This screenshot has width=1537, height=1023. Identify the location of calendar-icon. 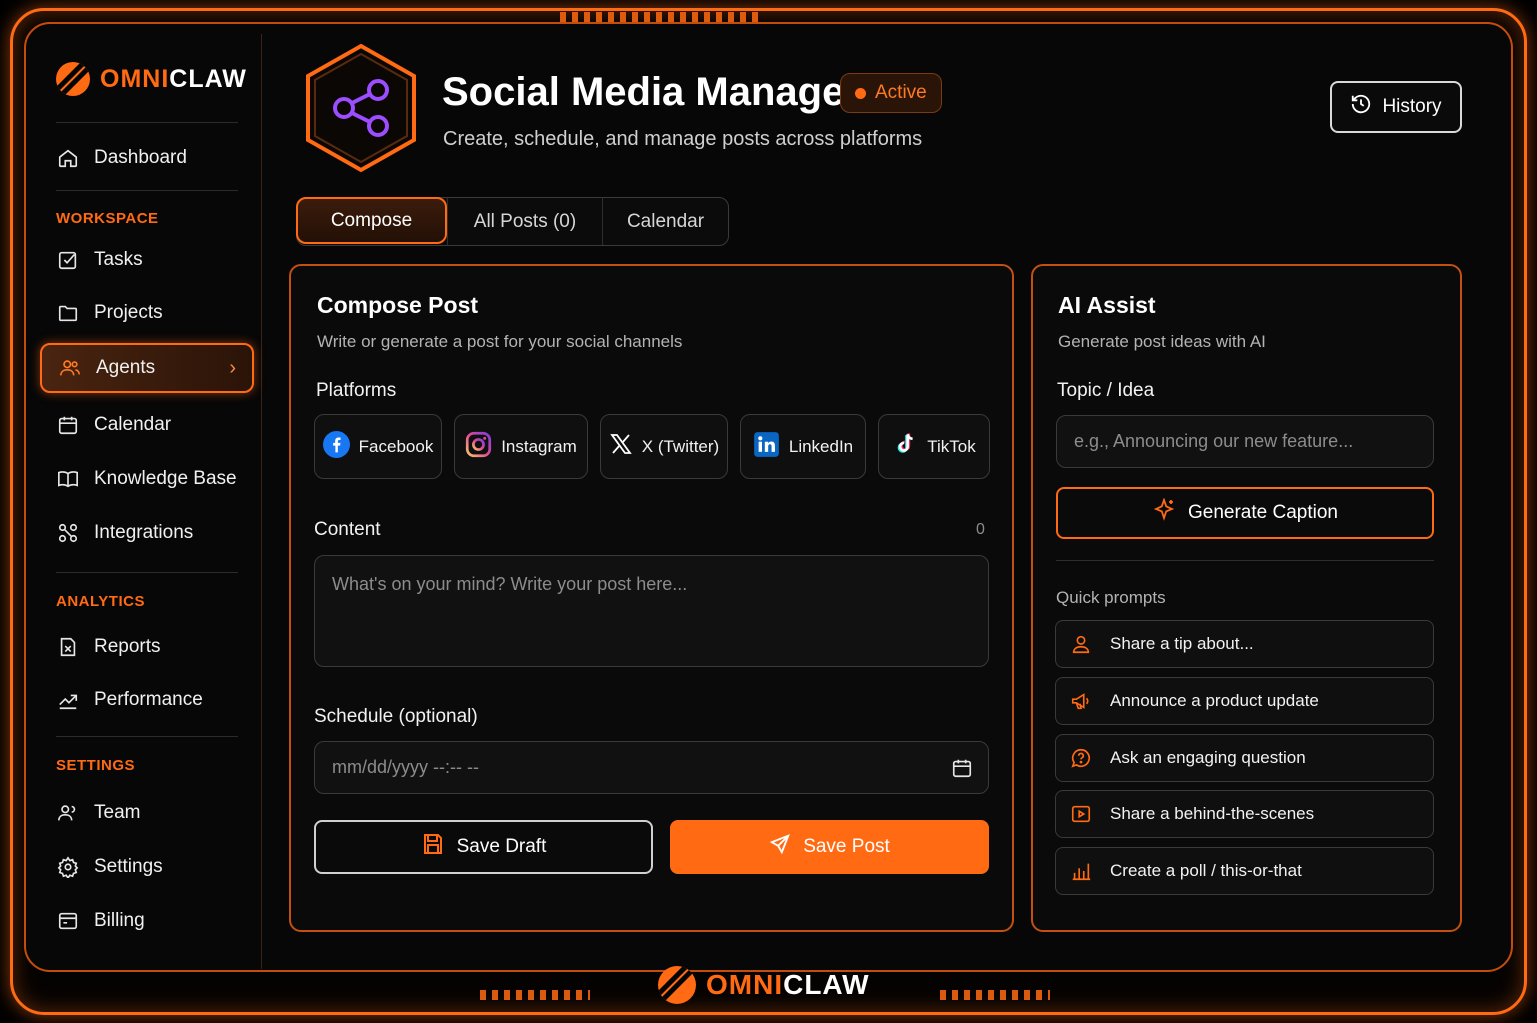
(68, 425).